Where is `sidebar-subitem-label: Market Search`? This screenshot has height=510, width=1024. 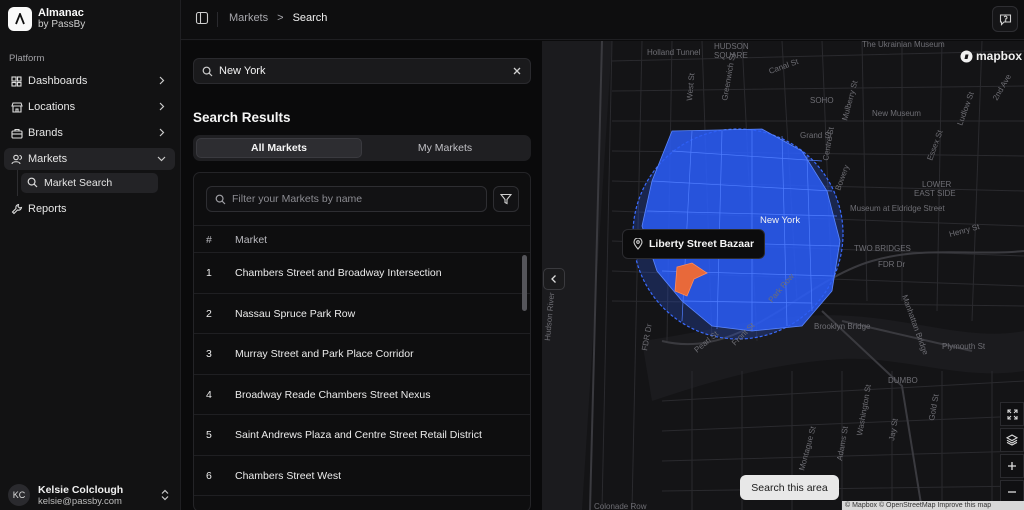
sidebar-subitem-label: Market Search is located at coordinates (78, 183).